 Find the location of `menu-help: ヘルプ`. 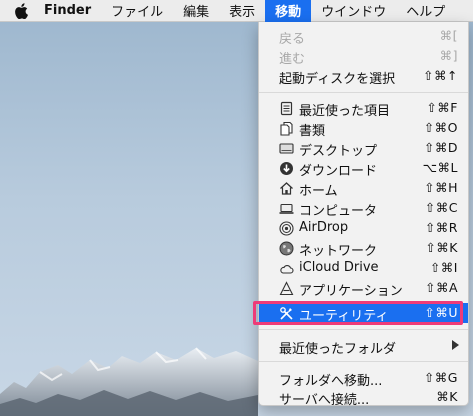

menu-help: ヘルプ is located at coordinates (425, 11).